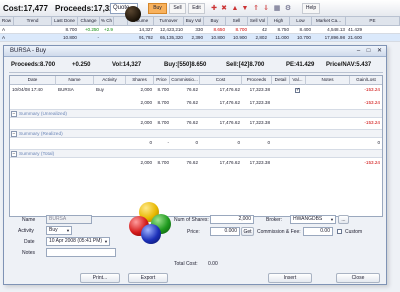 The height and width of the screenshot is (292, 400). Describe the element at coordinates (195, 51) in the screenshot. I see `dialog-titlebar: BURSA - Buy – □ ✕` at that location.